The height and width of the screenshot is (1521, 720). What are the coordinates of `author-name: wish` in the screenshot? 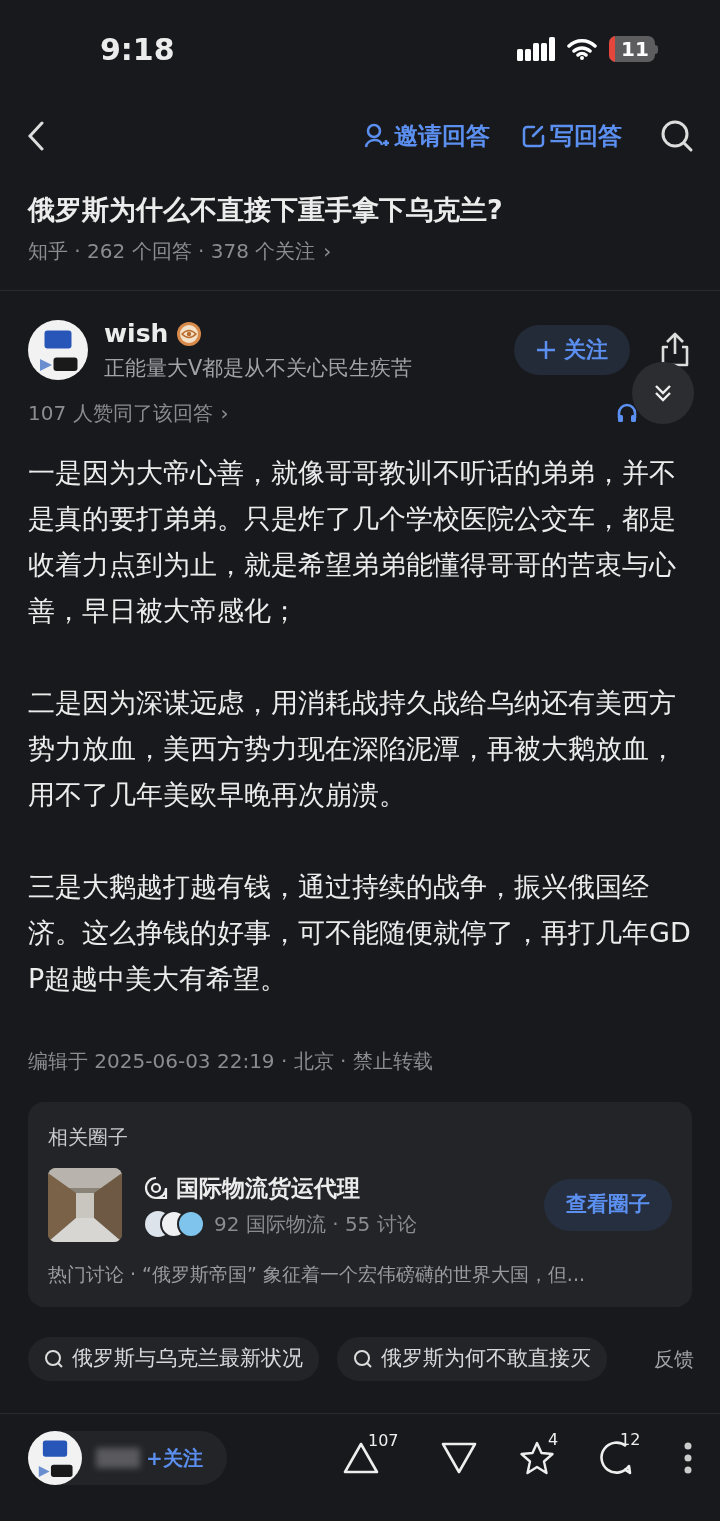 It's located at (136, 334).